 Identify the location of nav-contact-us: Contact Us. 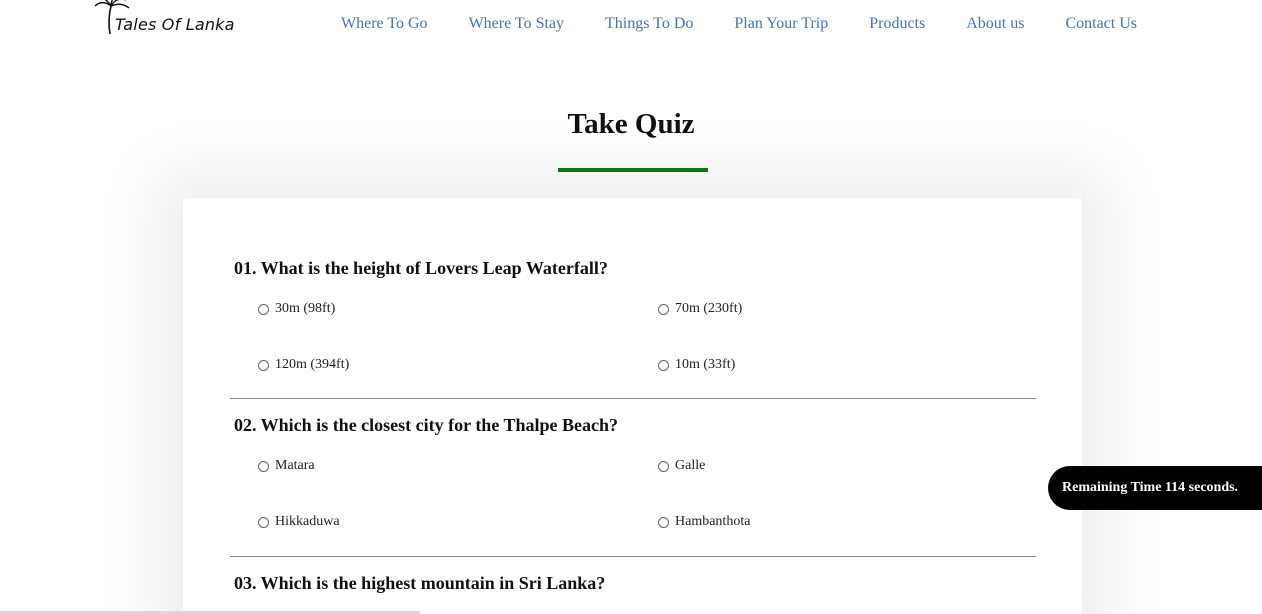
(1101, 24).